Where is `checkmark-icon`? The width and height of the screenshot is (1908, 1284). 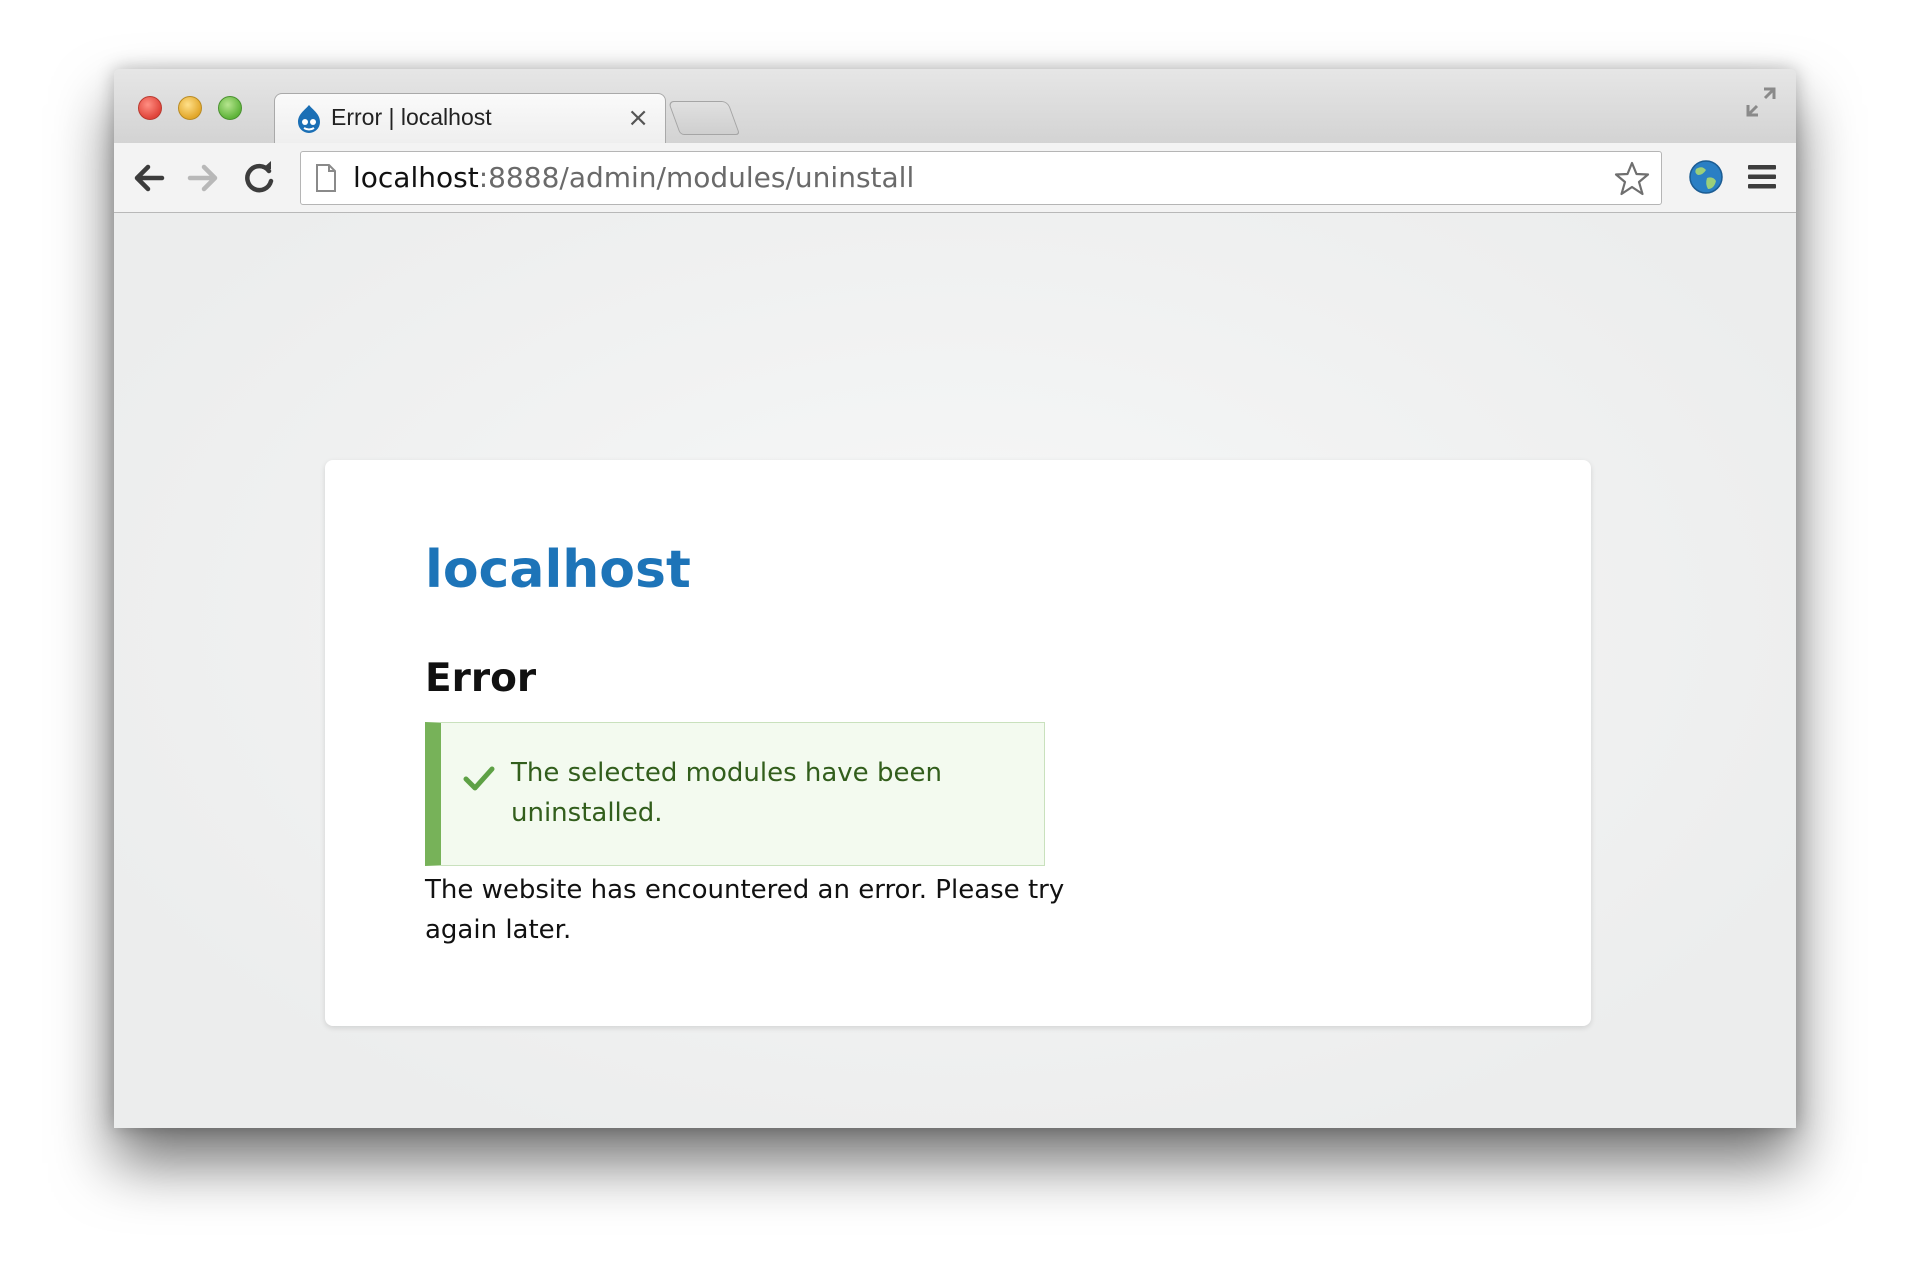
checkmark-icon is located at coordinates (479, 778).